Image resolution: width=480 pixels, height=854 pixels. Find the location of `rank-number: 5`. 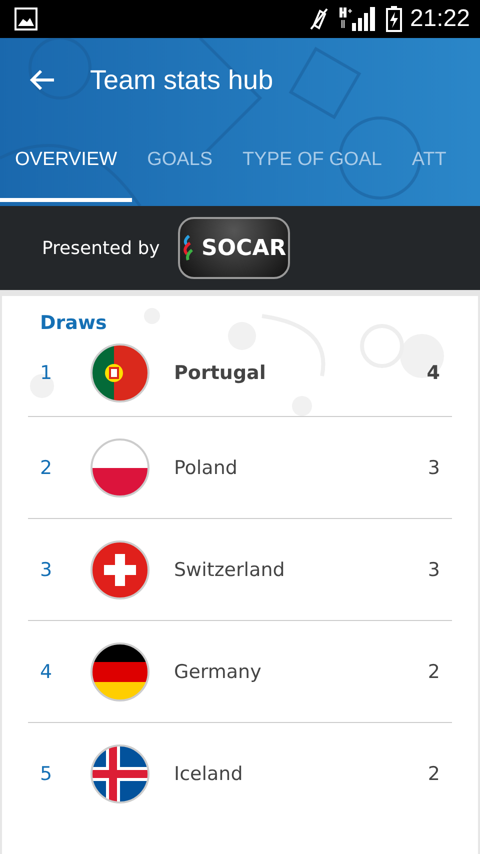

rank-number: 5 is located at coordinates (46, 773).